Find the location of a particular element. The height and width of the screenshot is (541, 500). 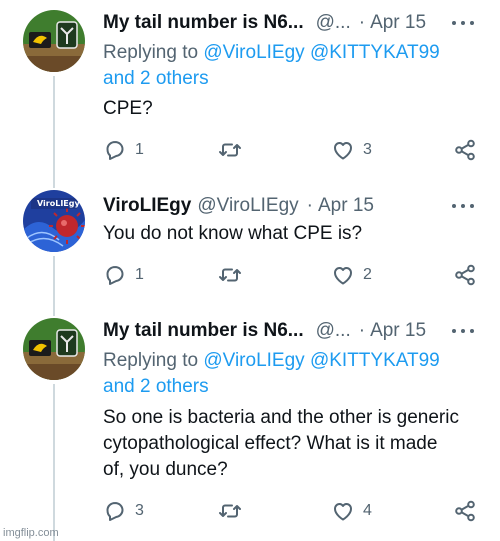

action-bar: 3 4 is located at coordinates (294, 511).